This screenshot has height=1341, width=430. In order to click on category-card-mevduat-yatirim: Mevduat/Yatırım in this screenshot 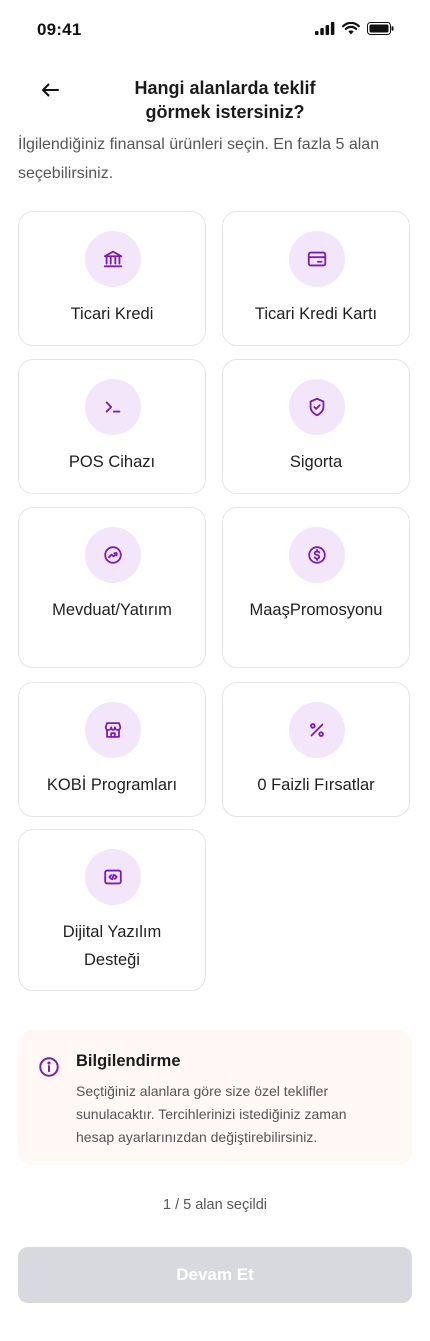, I will do `click(112, 587)`.